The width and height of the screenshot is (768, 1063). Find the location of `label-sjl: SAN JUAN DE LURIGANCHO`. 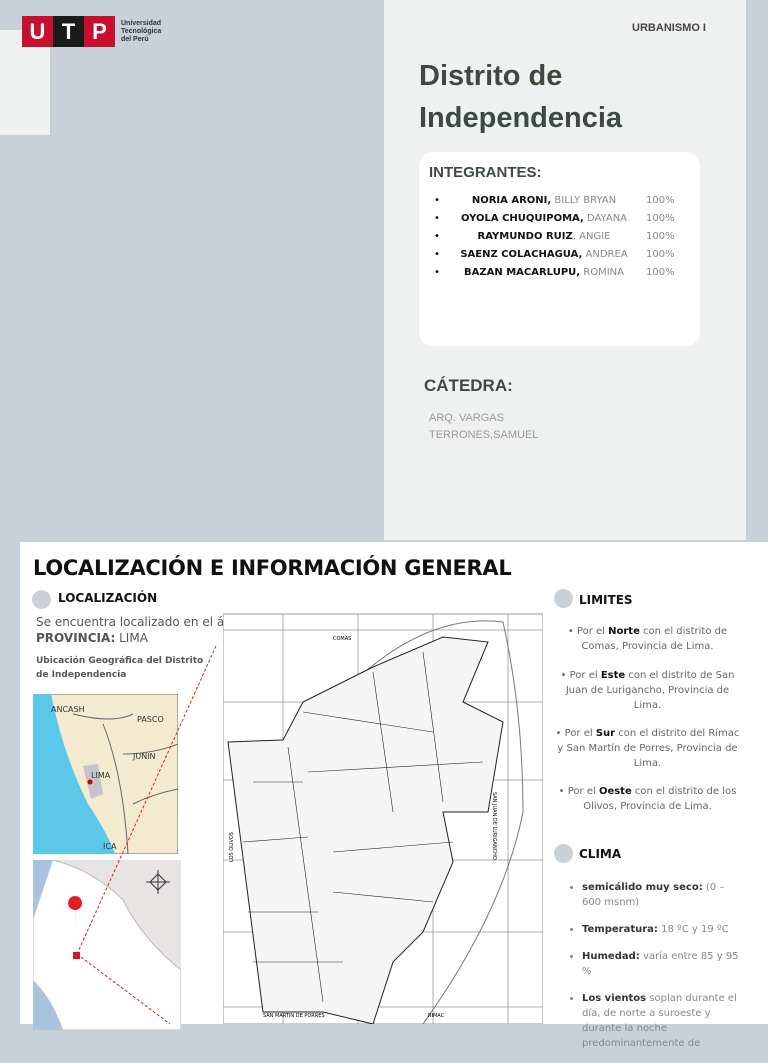

label-sjl: SAN JUAN DE LURIGANCHO is located at coordinates (494, 826).